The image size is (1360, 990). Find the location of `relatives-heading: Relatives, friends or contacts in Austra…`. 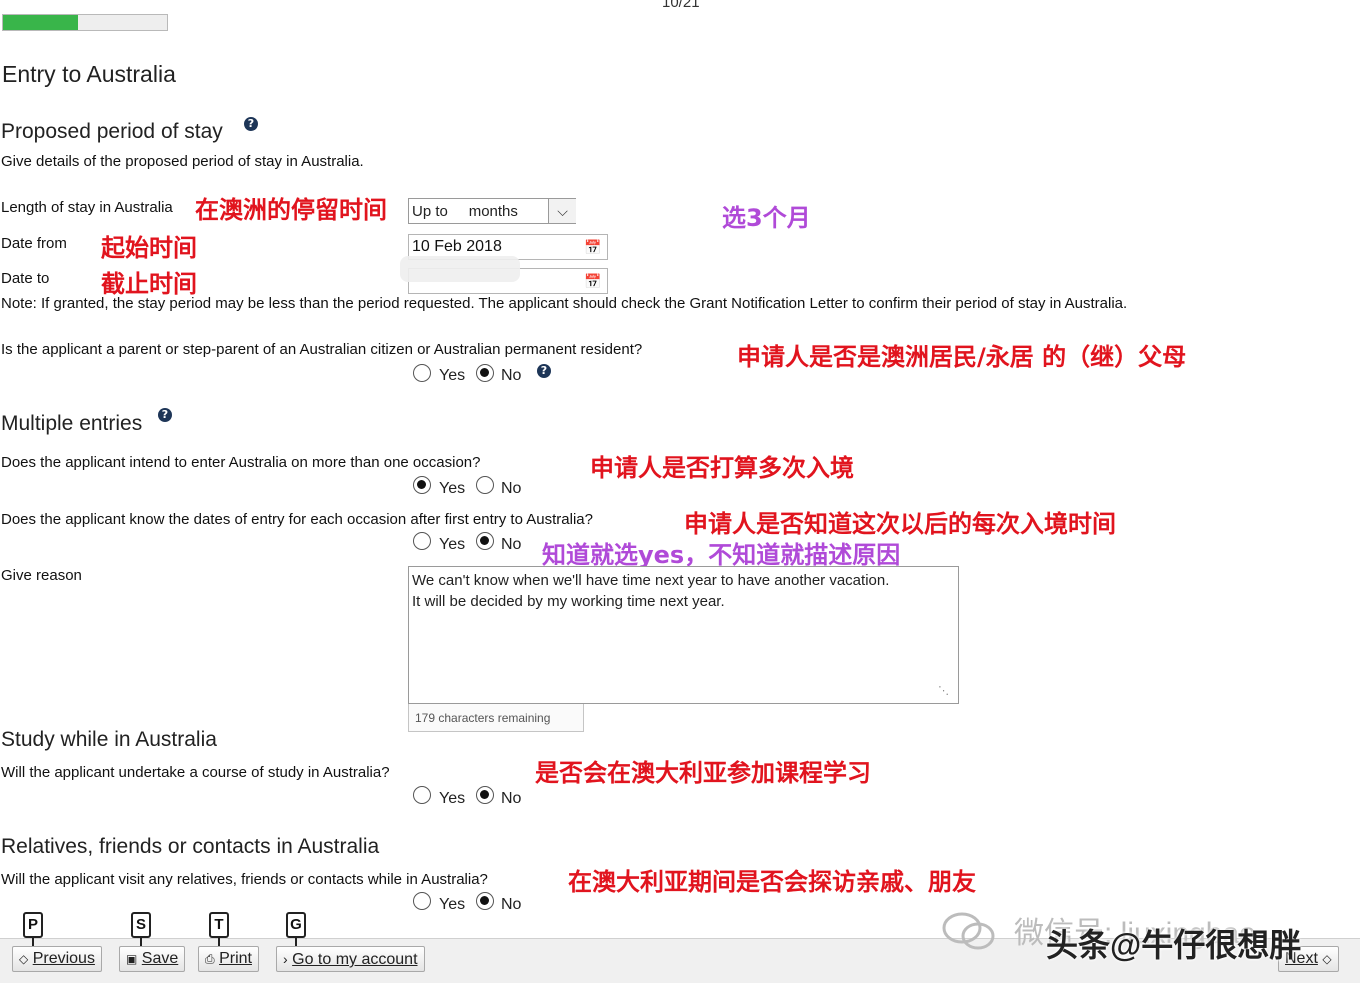

relatives-heading: Relatives, friends or contacts in Austra… is located at coordinates (190, 846).